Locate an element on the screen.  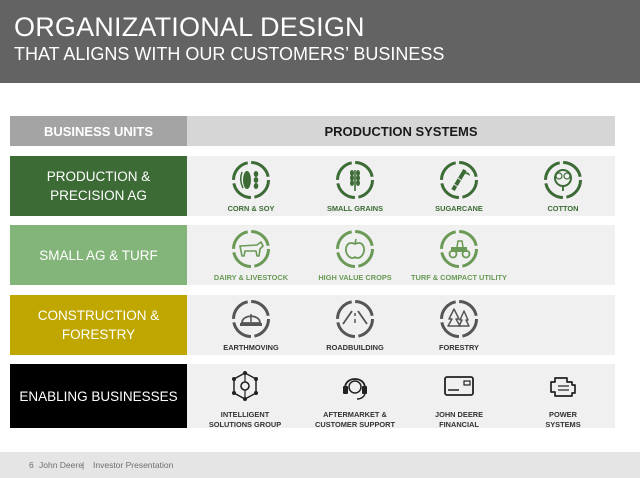
apple-icon is located at coordinates (355, 249).